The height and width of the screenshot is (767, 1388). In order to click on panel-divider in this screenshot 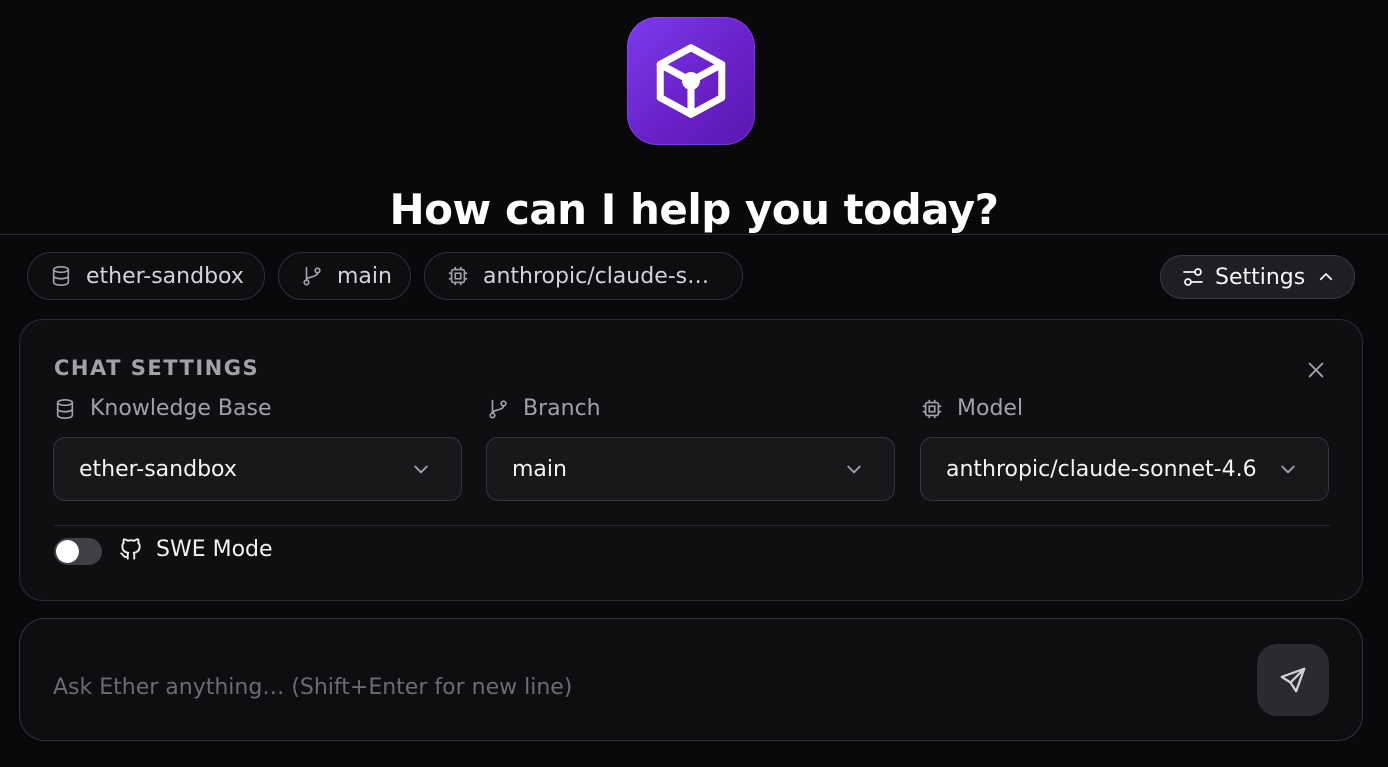, I will do `click(692, 525)`.